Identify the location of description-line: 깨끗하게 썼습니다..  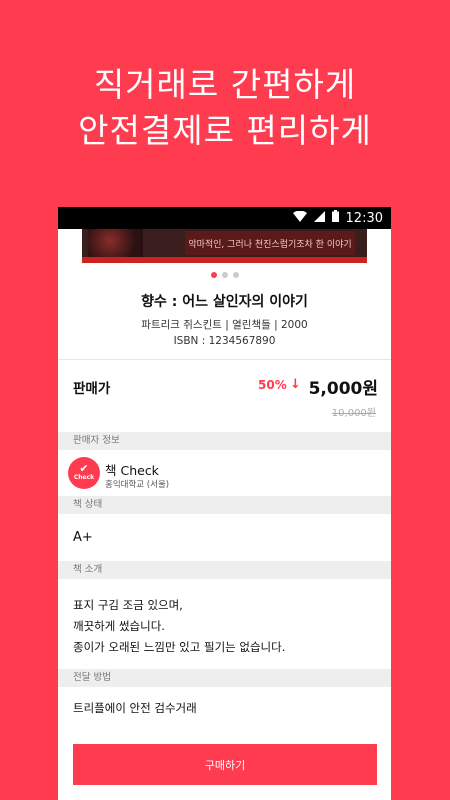
(119, 626).